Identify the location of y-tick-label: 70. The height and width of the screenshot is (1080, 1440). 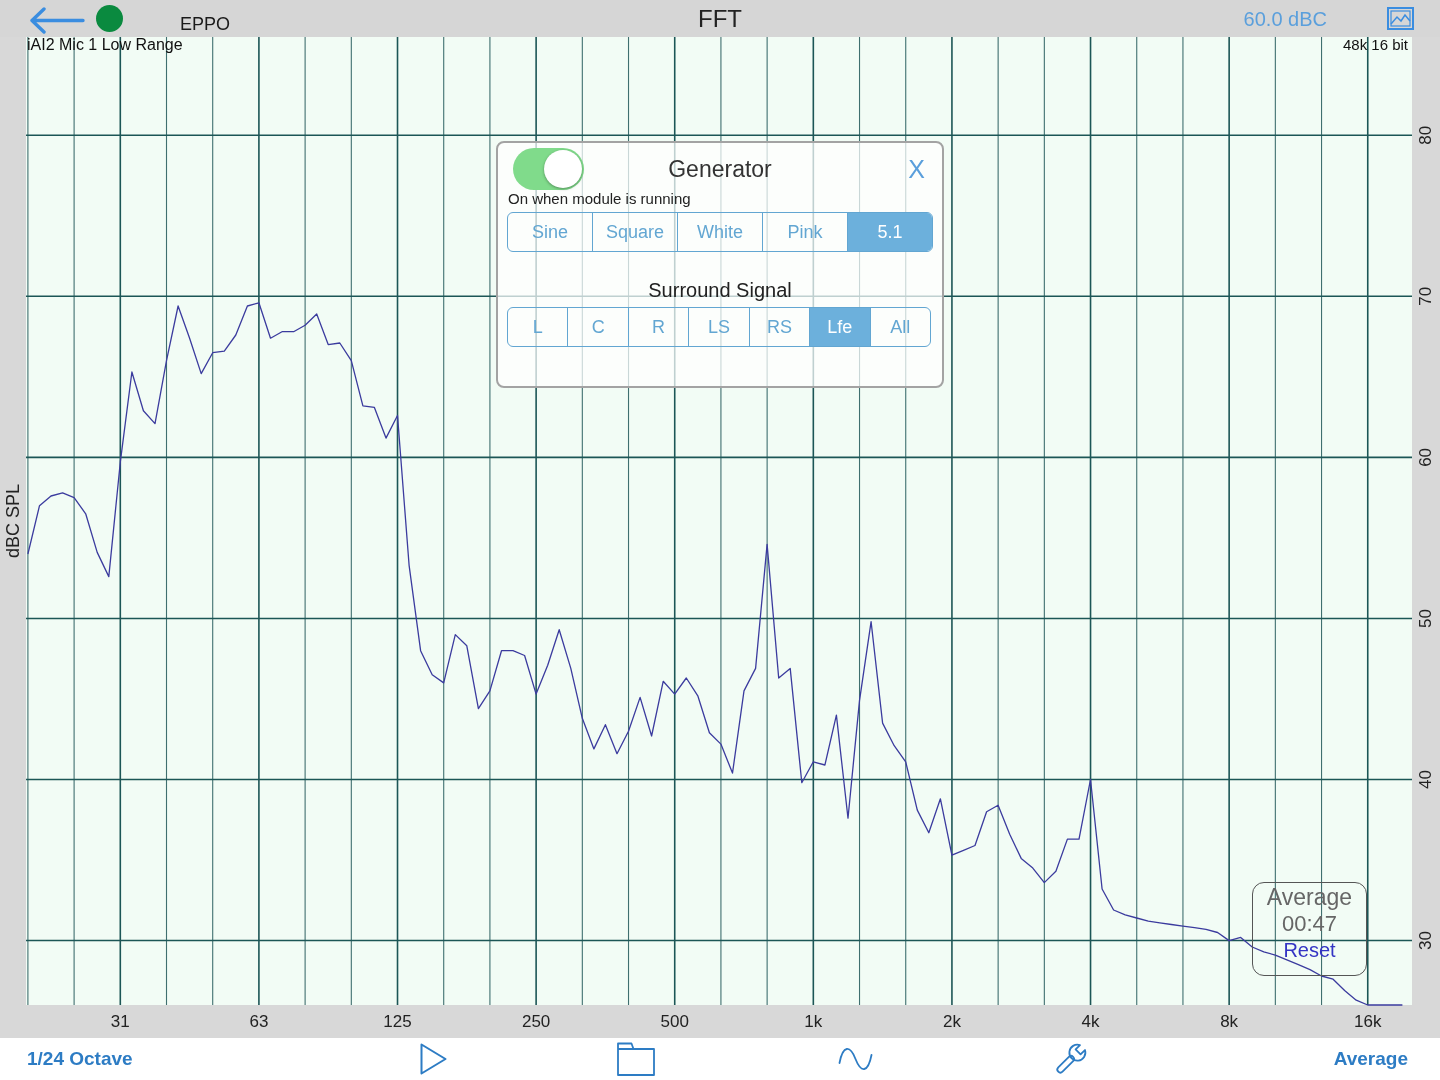
(1426, 296).